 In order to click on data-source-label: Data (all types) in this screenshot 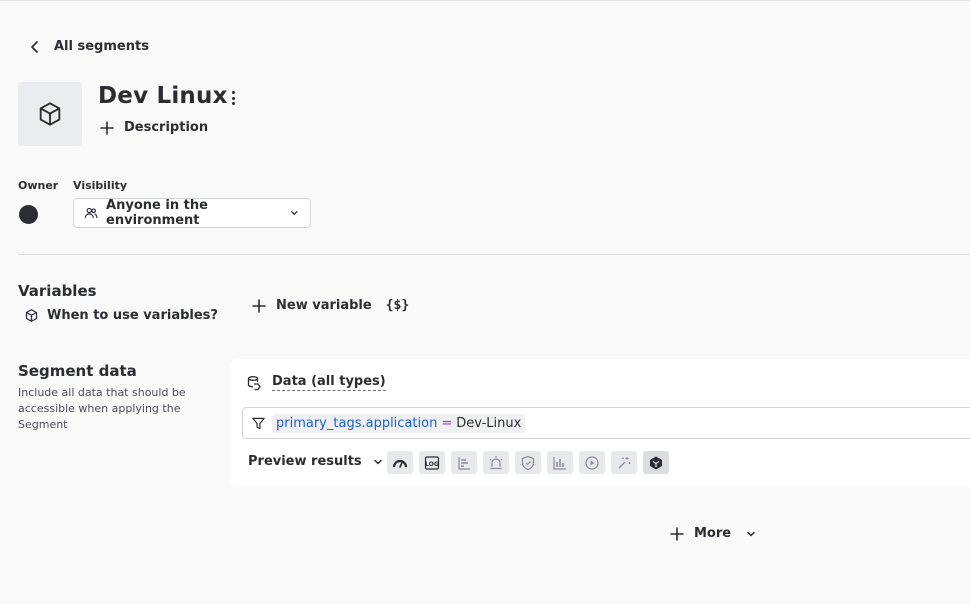, I will do `click(329, 382)`.